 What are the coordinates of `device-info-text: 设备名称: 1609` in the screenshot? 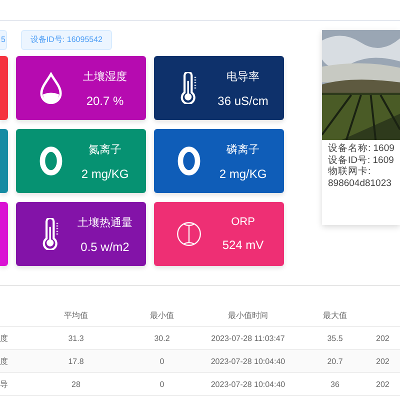 It's located at (361, 148).